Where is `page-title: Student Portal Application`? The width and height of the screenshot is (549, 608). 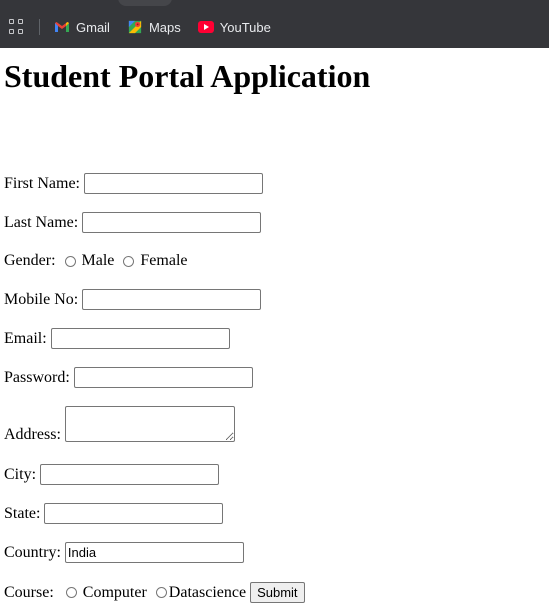
page-title: Student Portal Application is located at coordinates (187, 76).